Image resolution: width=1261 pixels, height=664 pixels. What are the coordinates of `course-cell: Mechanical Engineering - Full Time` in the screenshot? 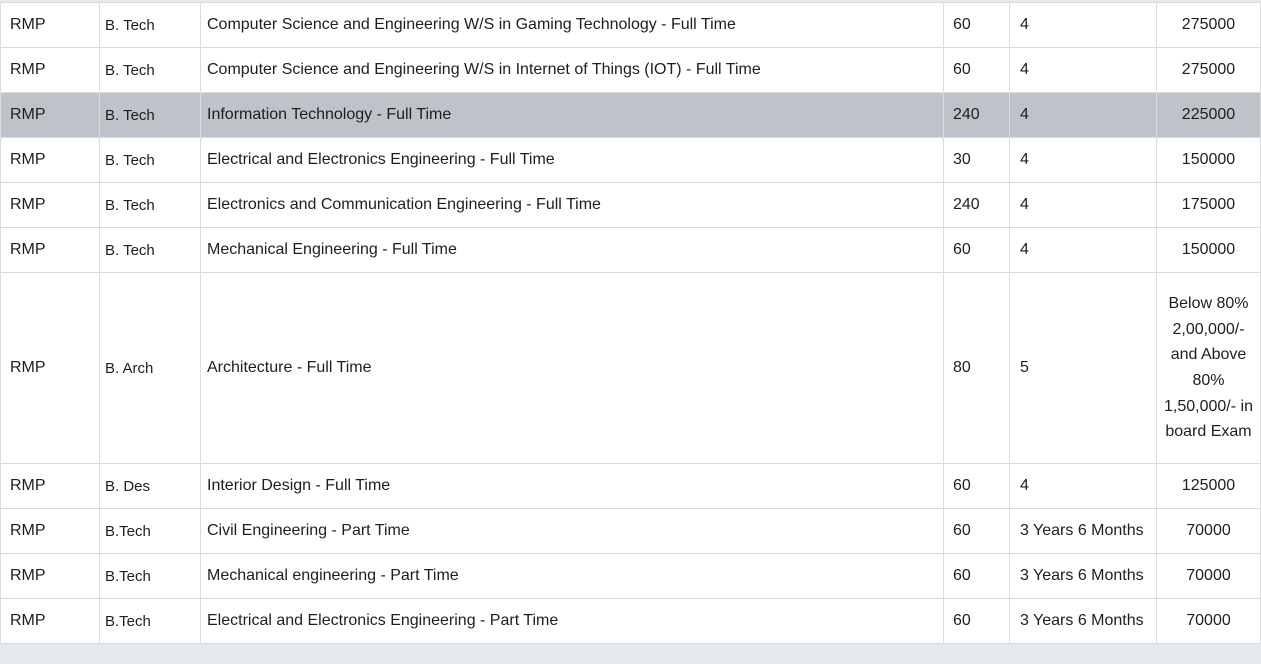 It's located at (572, 250).